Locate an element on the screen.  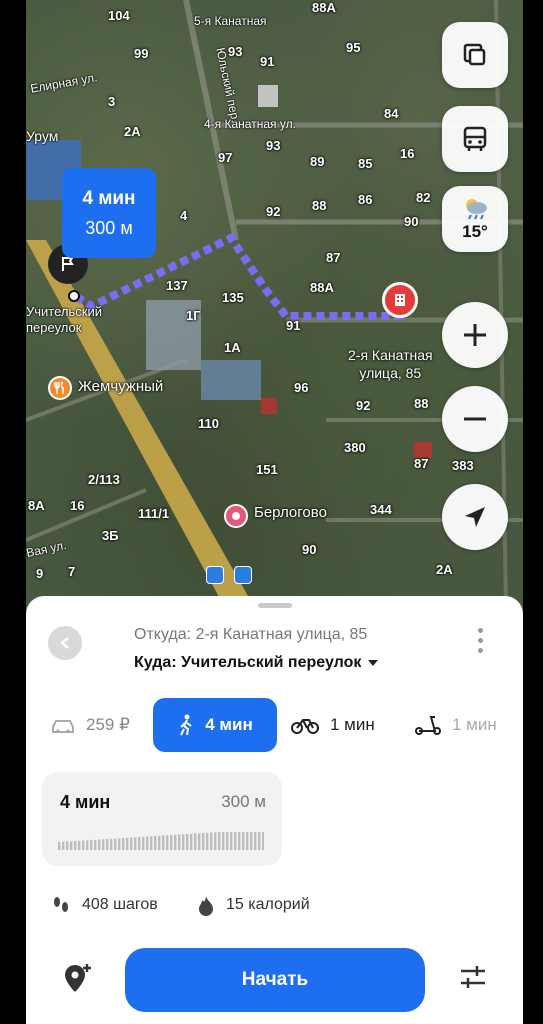
destination-marker is located at coordinates (400, 300).